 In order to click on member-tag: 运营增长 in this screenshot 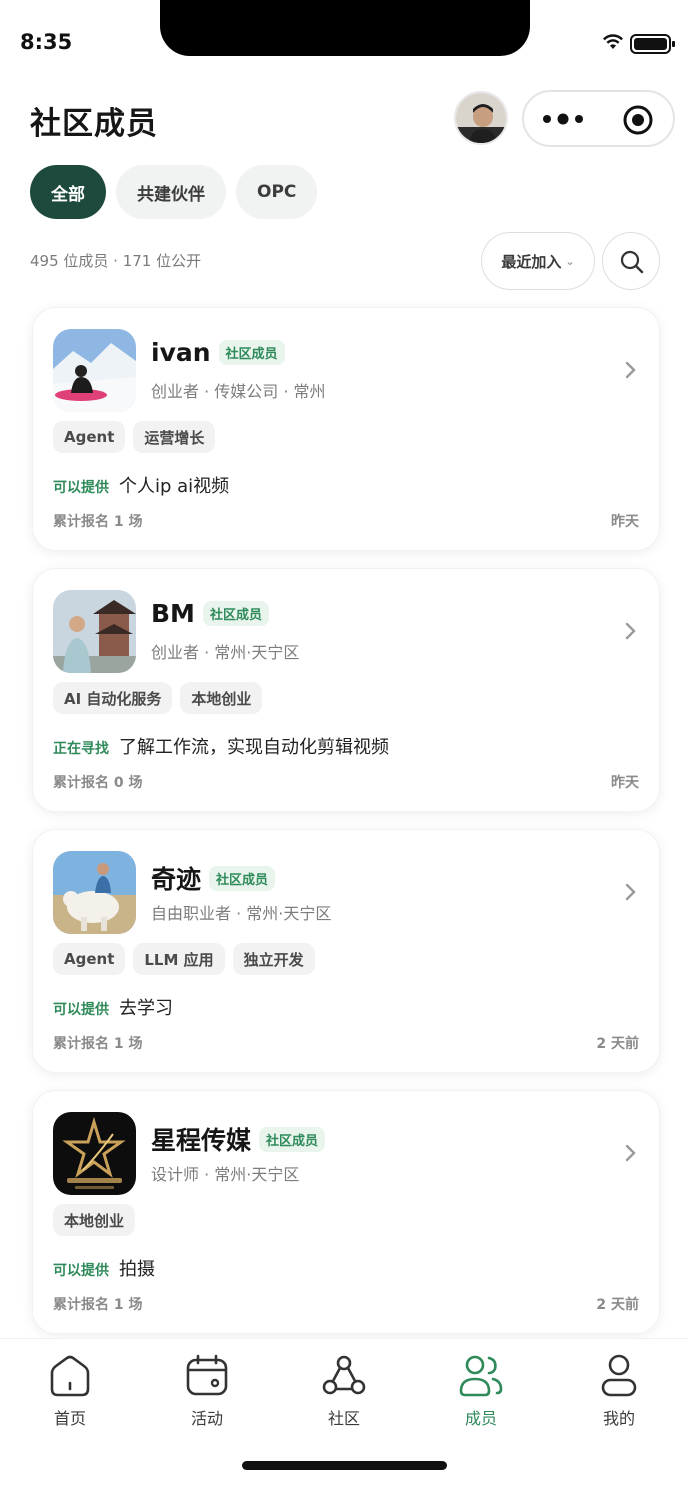, I will do `click(174, 437)`.